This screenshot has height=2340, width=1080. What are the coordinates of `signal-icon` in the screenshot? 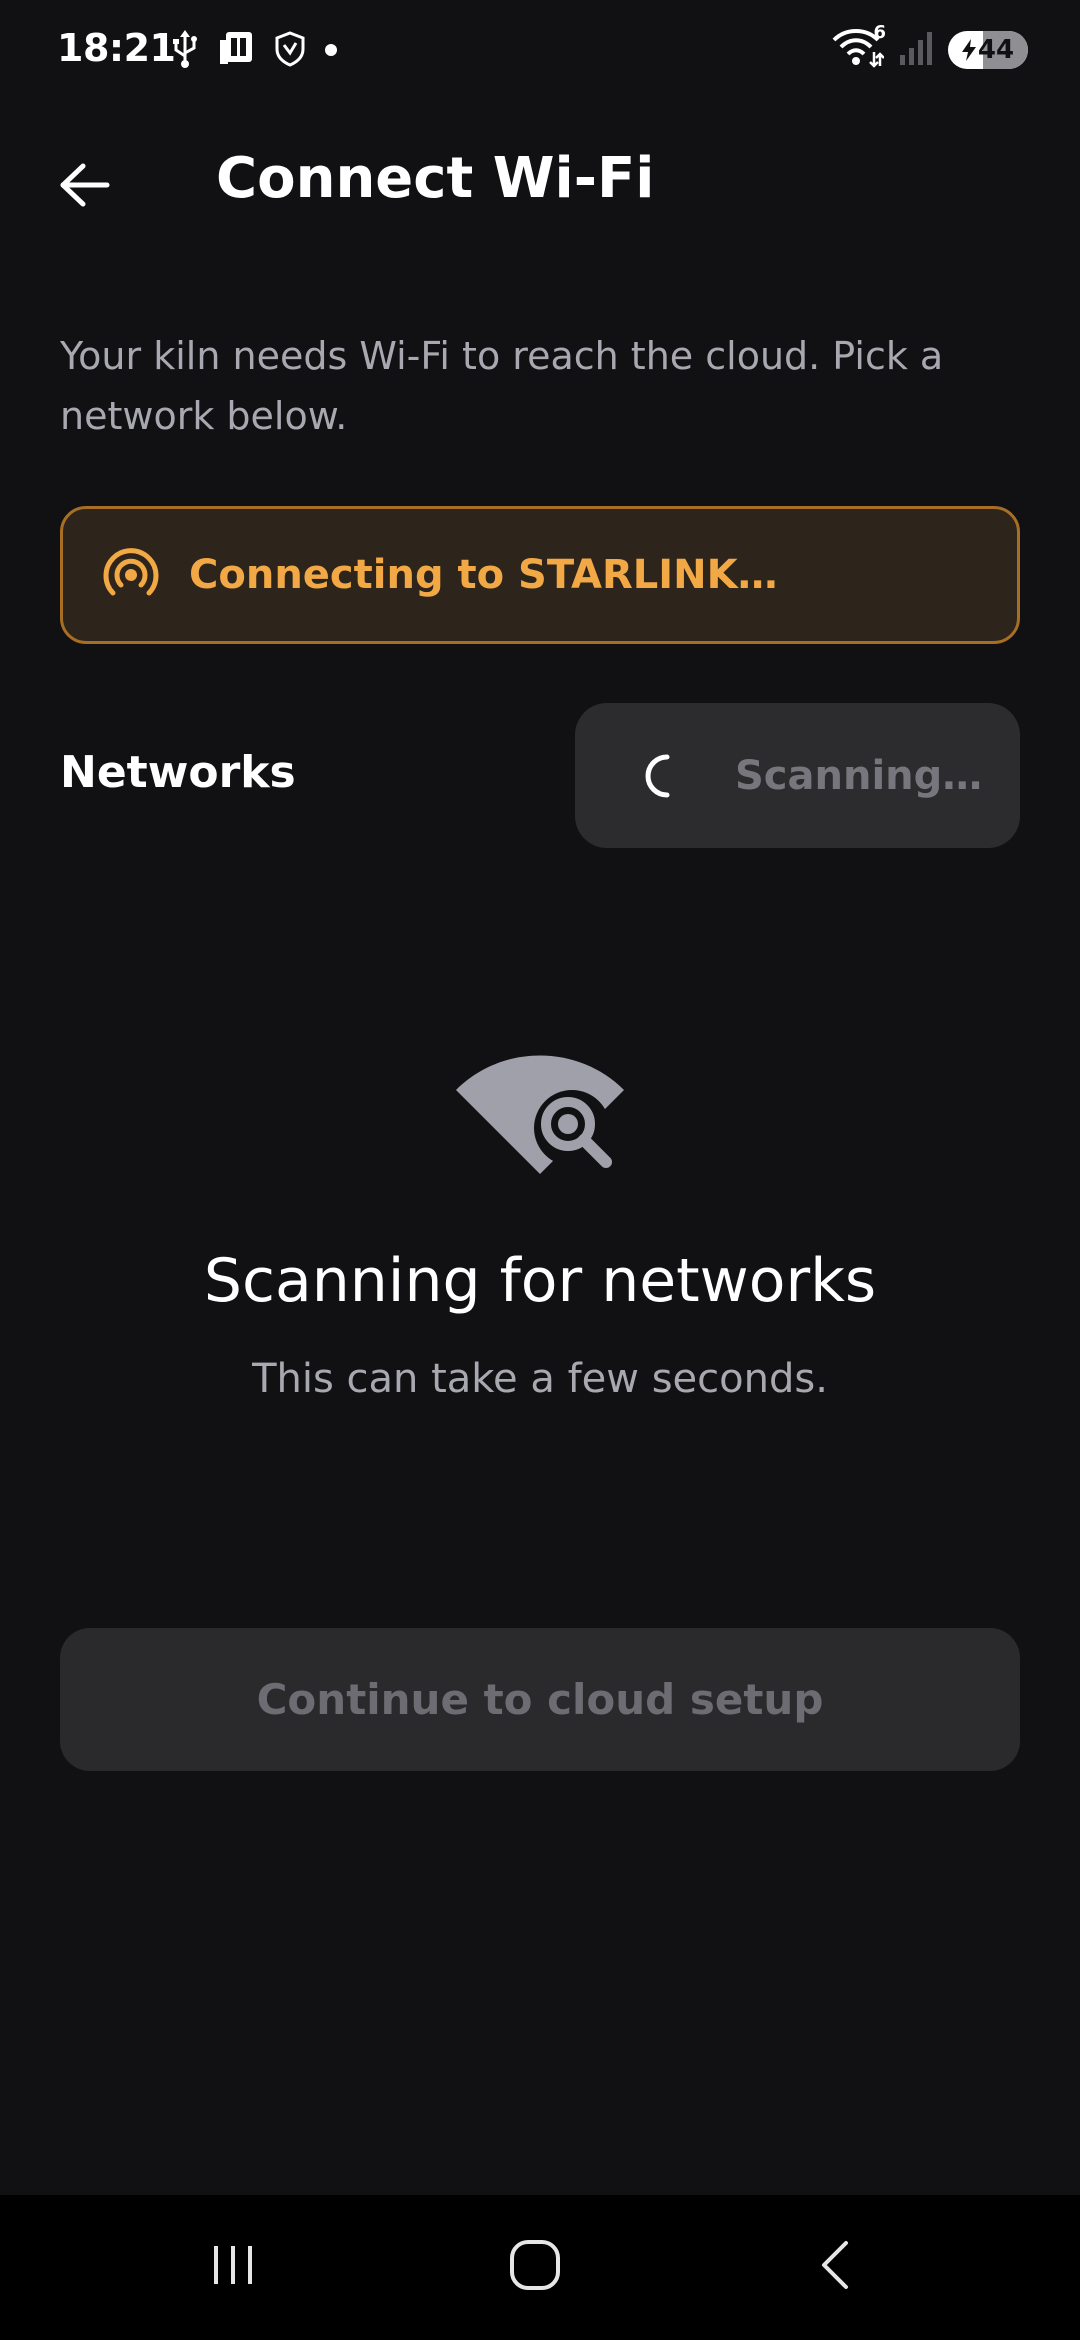 It's located at (916, 50).